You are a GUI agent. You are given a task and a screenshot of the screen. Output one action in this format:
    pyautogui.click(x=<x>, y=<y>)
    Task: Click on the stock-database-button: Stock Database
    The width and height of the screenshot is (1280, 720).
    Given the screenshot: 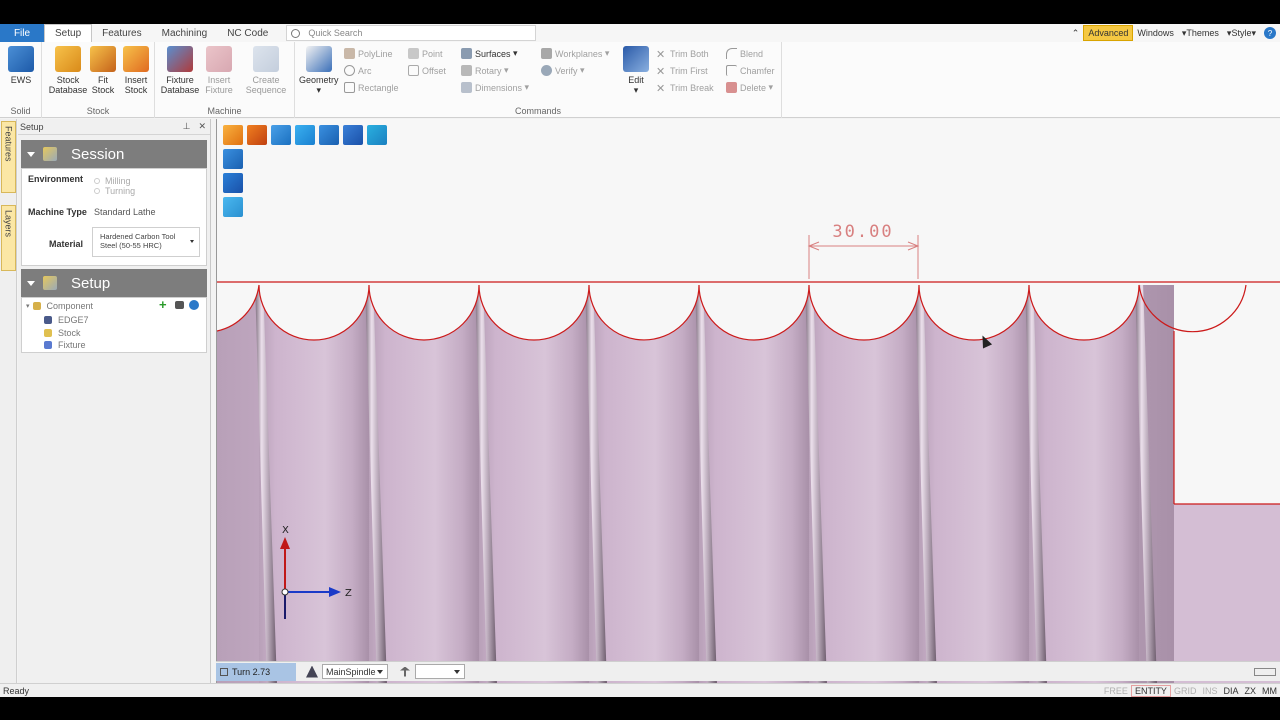 What is the action you would take?
    pyautogui.click(x=68, y=70)
    